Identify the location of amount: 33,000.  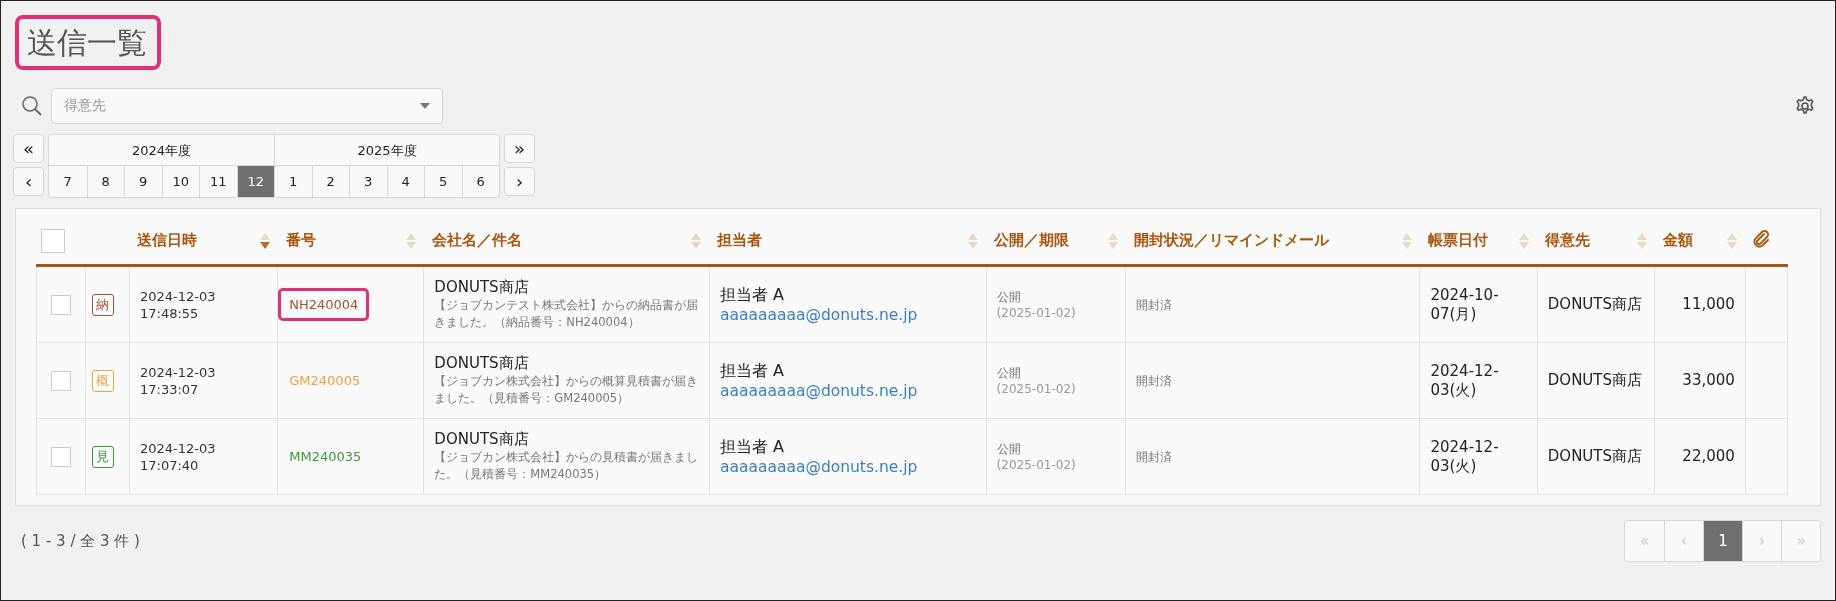
(1708, 380).